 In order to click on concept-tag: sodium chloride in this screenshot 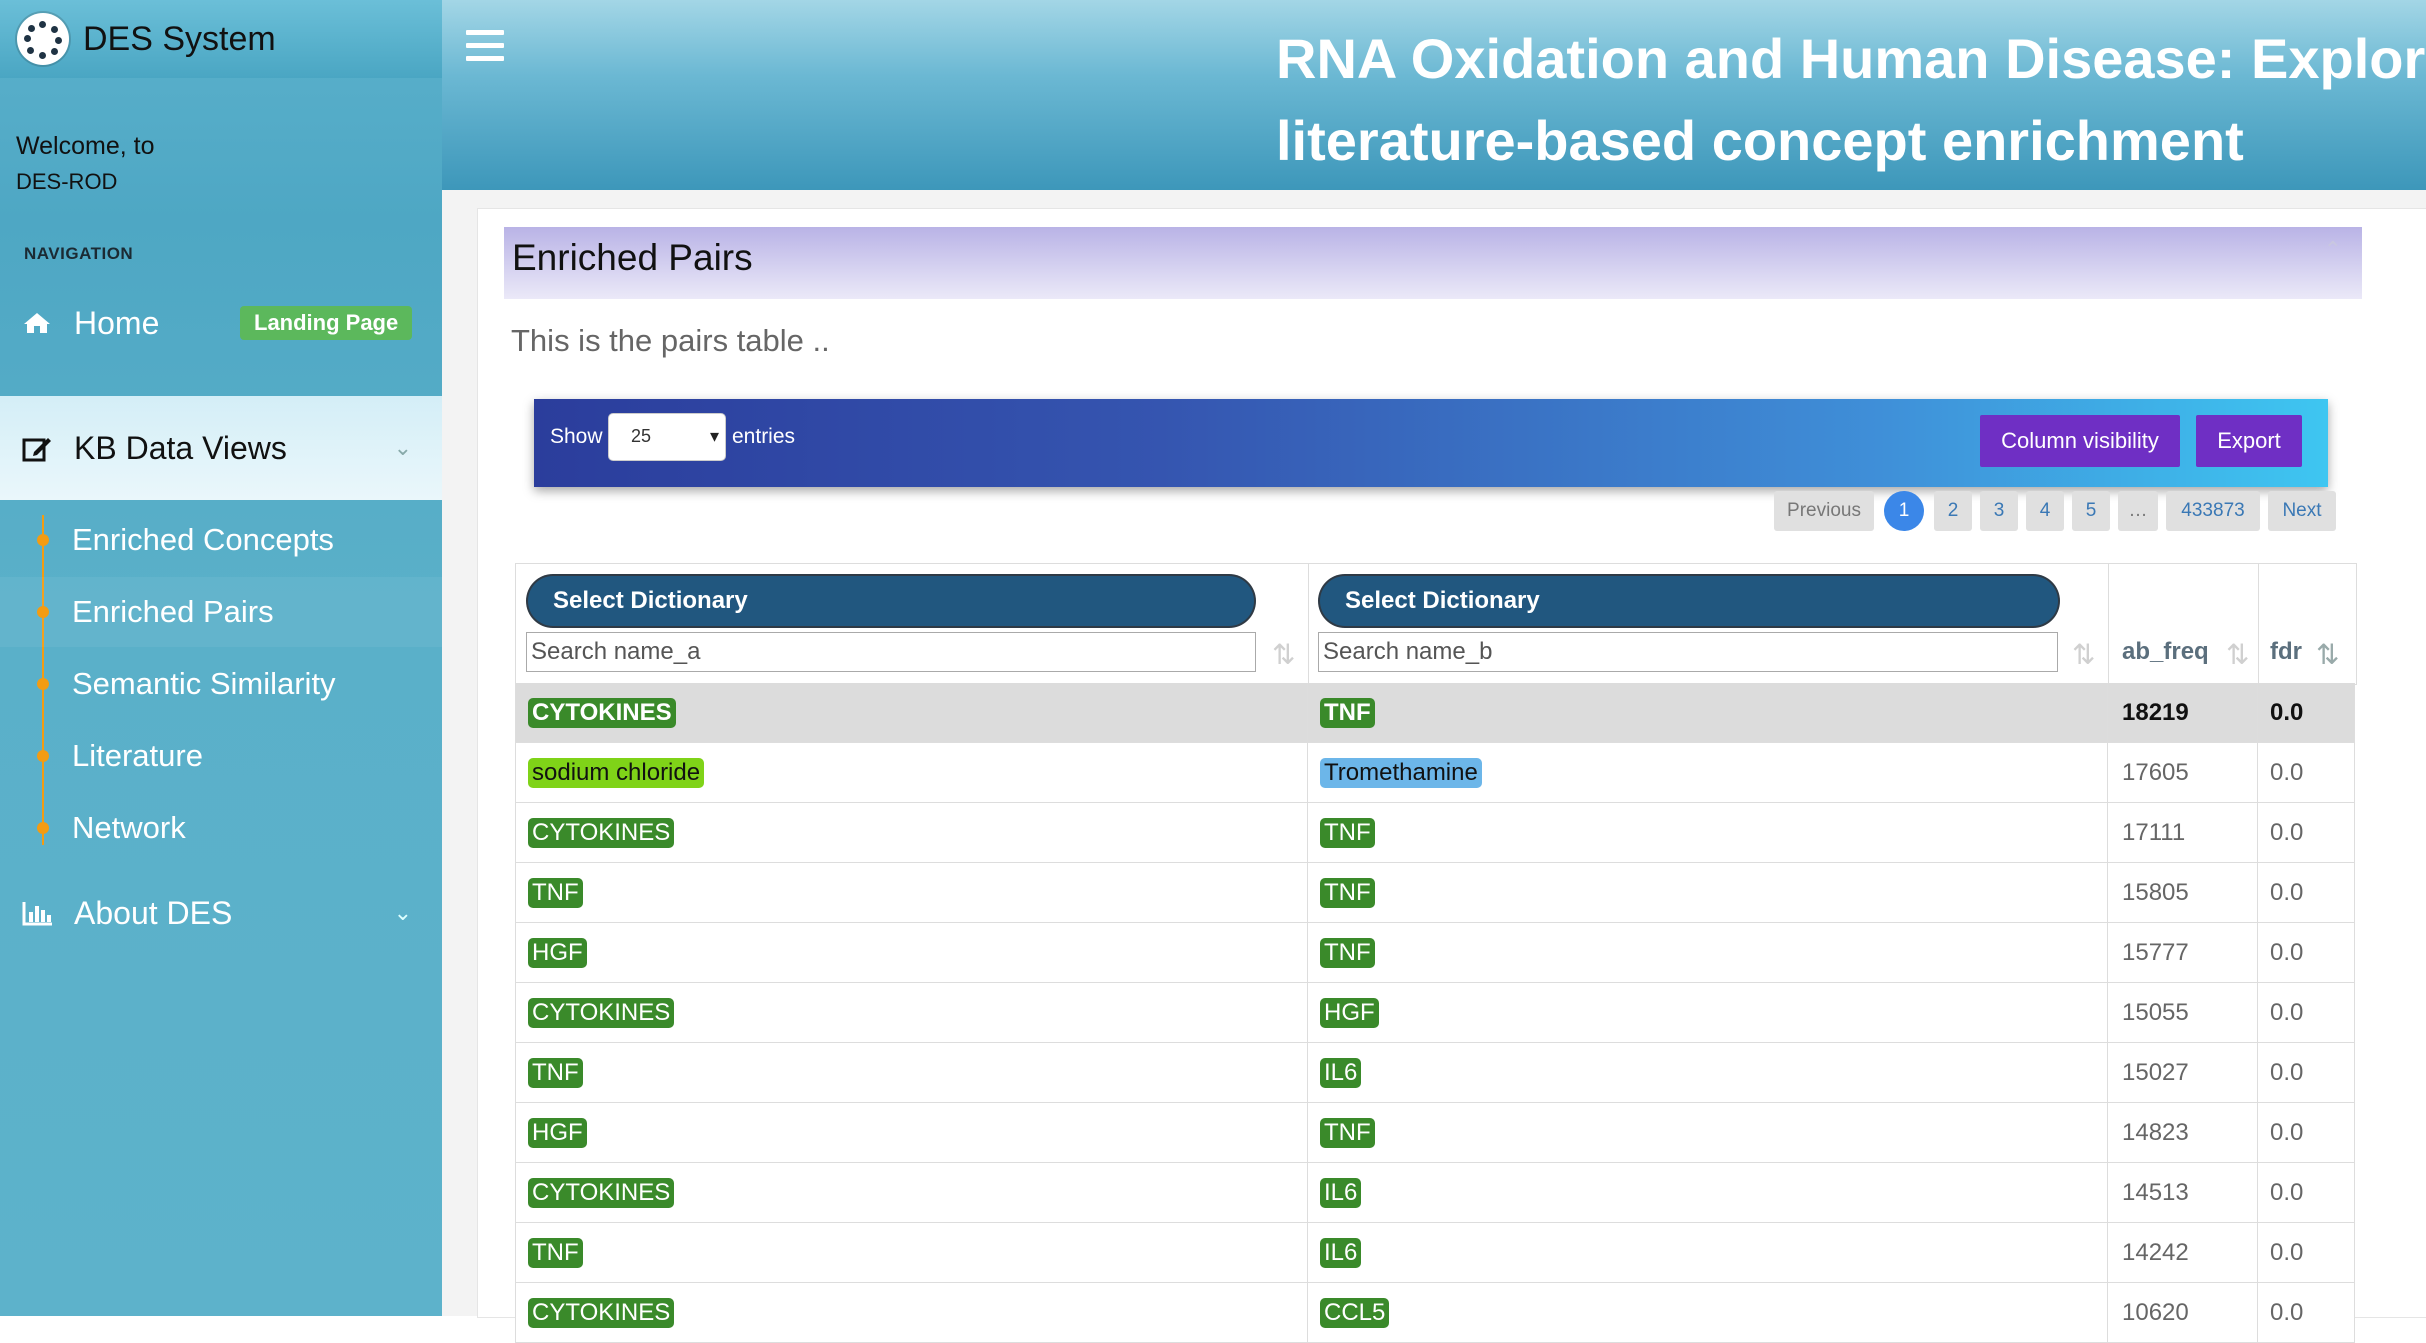, I will do `click(616, 773)`.